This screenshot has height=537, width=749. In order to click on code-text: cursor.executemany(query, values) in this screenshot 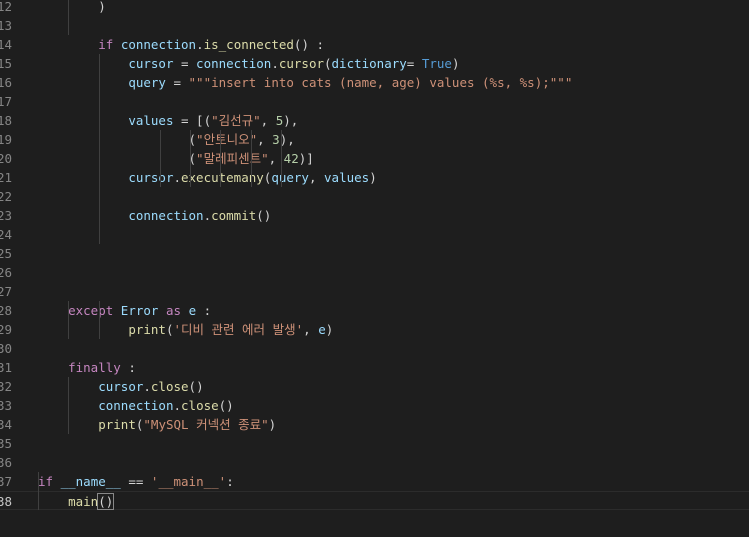, I will do `click(207, 177)`.